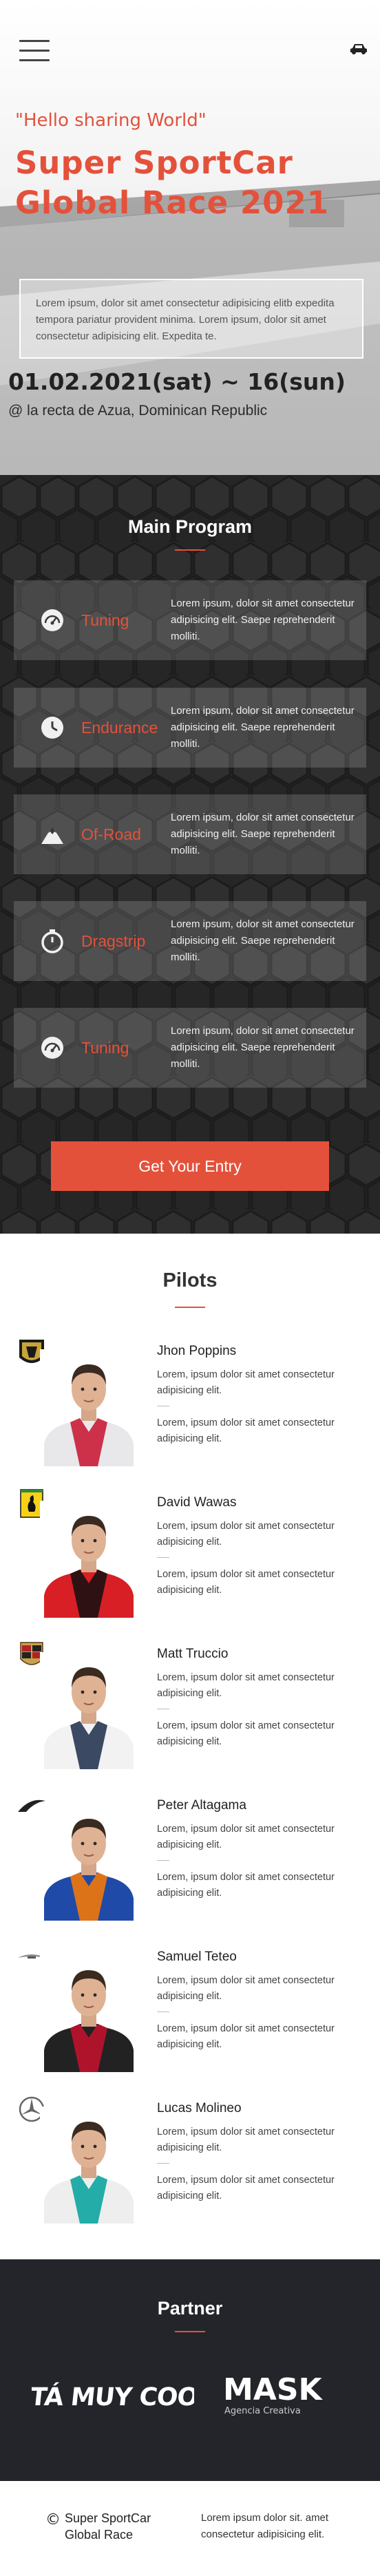 The height and width of the screenshot is (2576, 380). Describe the element at coordinates (197, 1503) in the screenshot. I see `pilot-name: David Wawas` at that location.